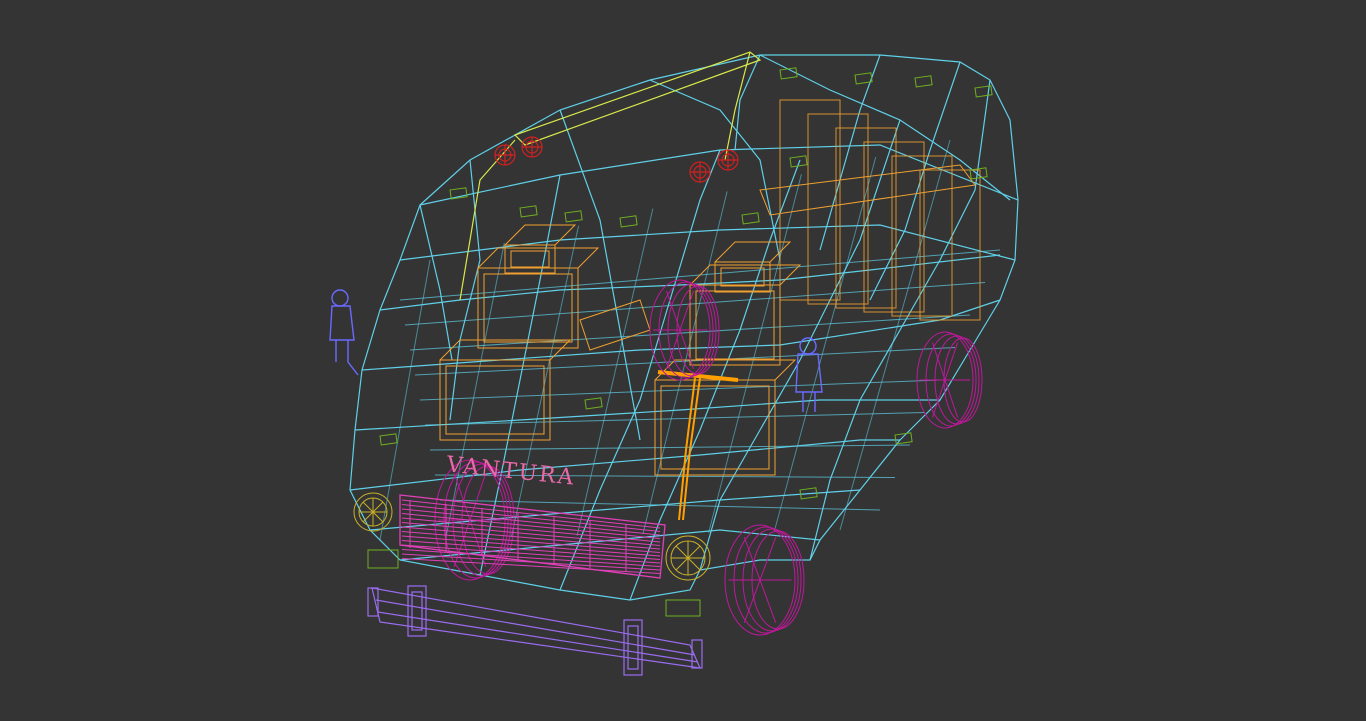  What do you see at coordinates (510, 471) in the screenshot?
I see `model-badge: VANTURA` at bounding box center [510, 471].